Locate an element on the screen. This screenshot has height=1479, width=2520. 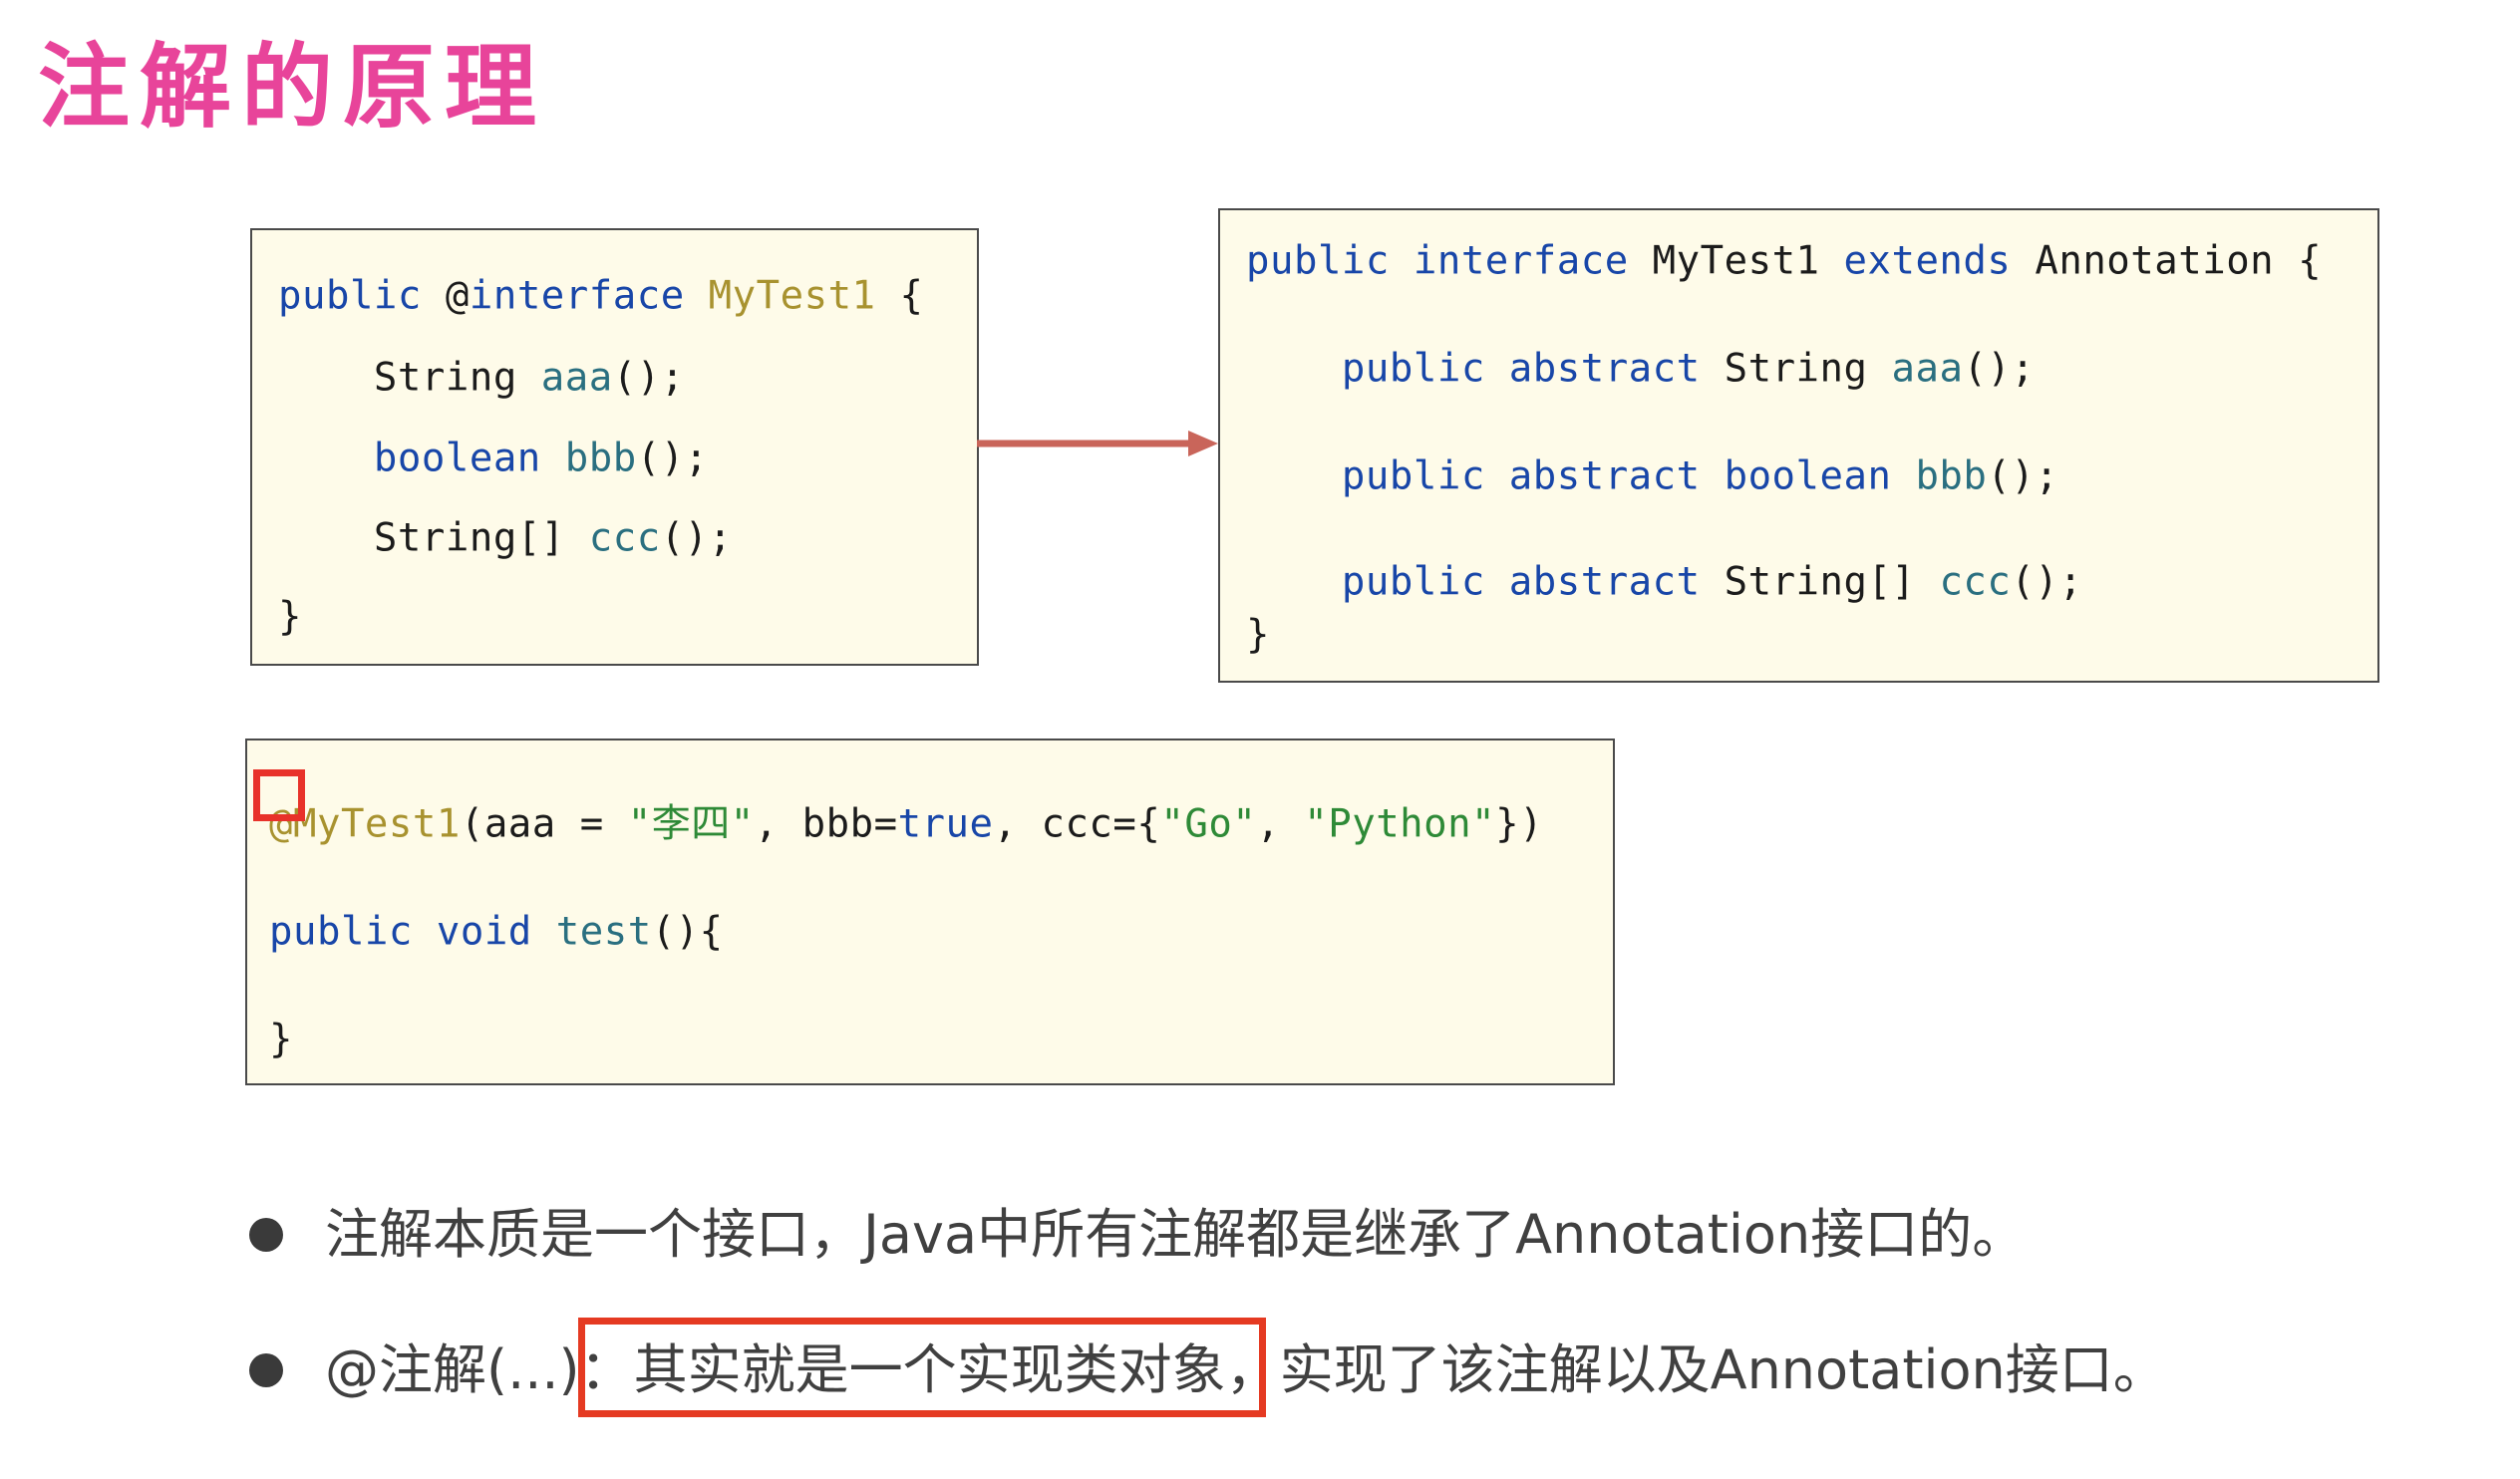
code-line: public abstract boolean bbb(); is located at coordinates (1652, 477).